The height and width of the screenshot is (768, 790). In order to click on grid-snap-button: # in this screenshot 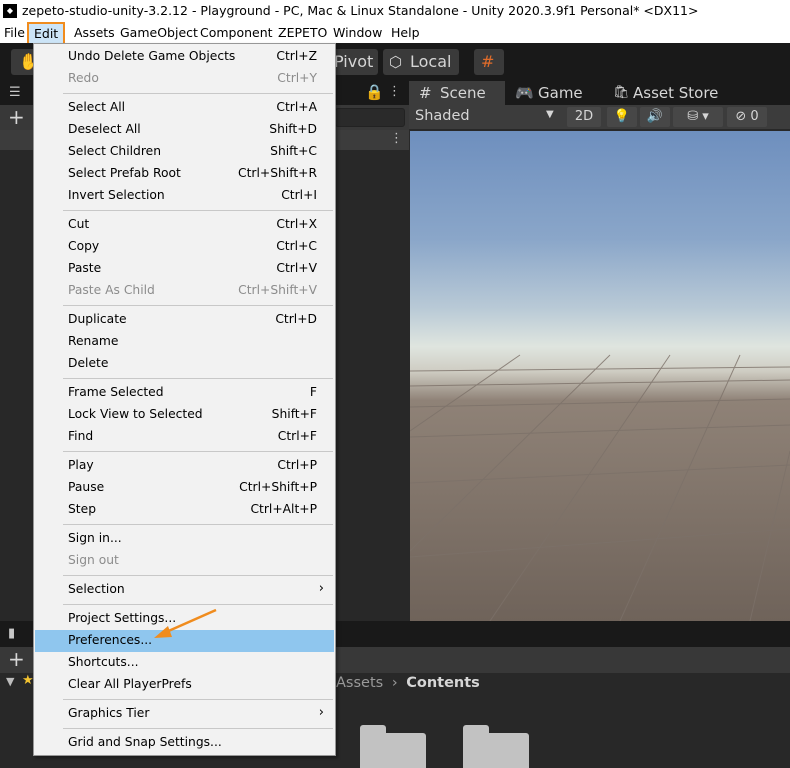, I will do `click(489, 62)`.